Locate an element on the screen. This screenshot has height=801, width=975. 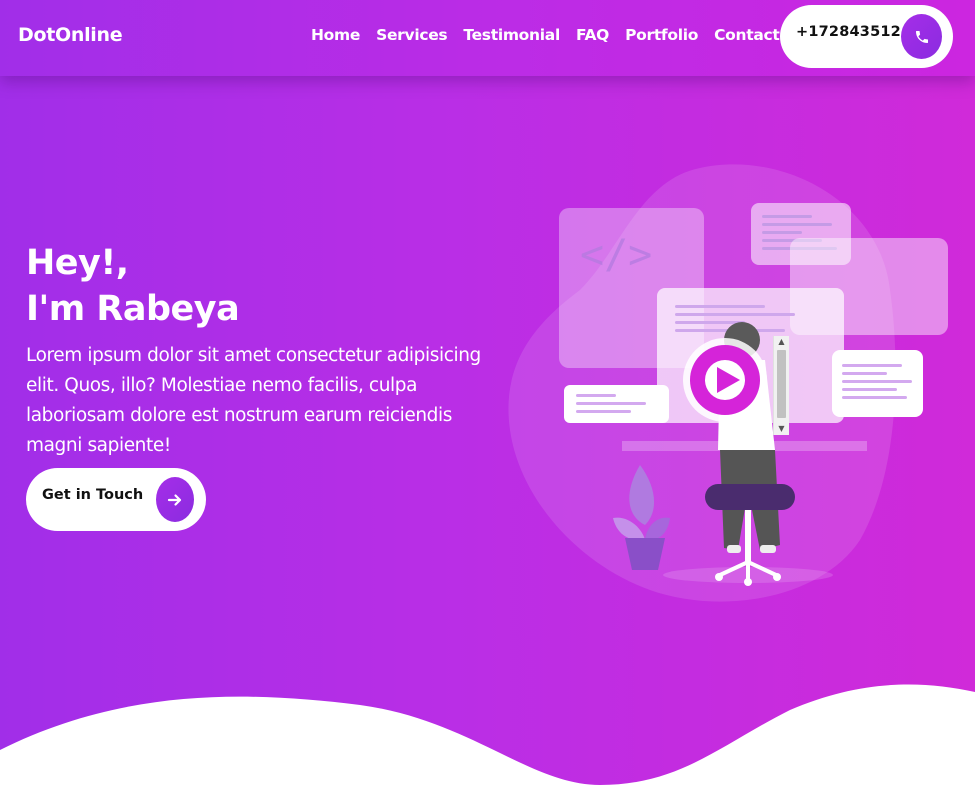
scroll-thumb is located at coordinates (781, 384).